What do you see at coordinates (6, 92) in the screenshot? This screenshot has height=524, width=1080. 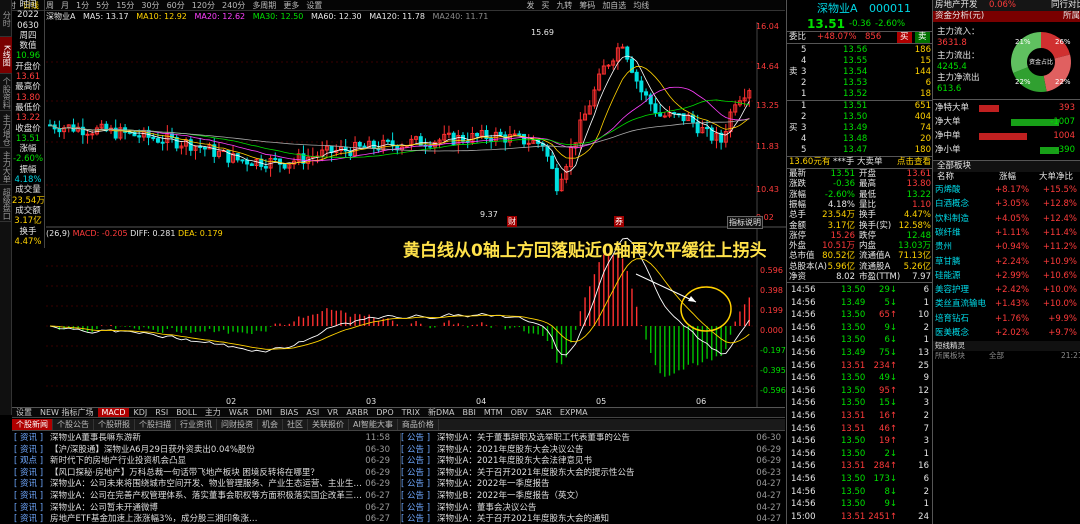 I see `left-tab: 个股资料` at bounding box center [6, 92].